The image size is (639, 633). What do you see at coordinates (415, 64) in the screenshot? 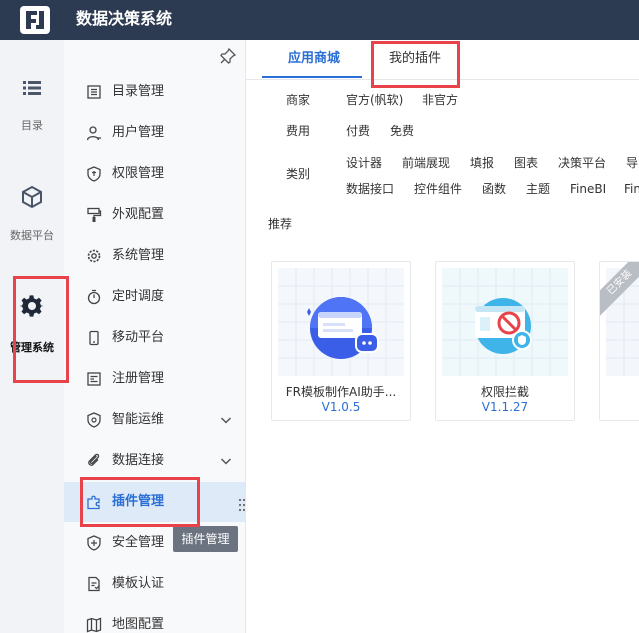
I see `highlight-box-my-plugins` at bounding box center [415, 64].